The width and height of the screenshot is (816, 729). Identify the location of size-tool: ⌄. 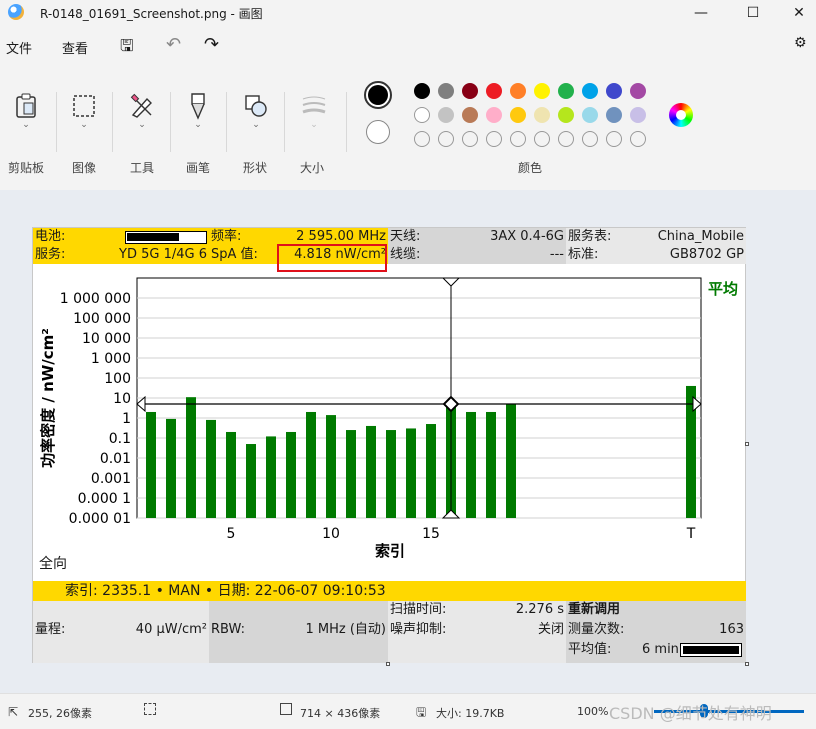
(314, 122).